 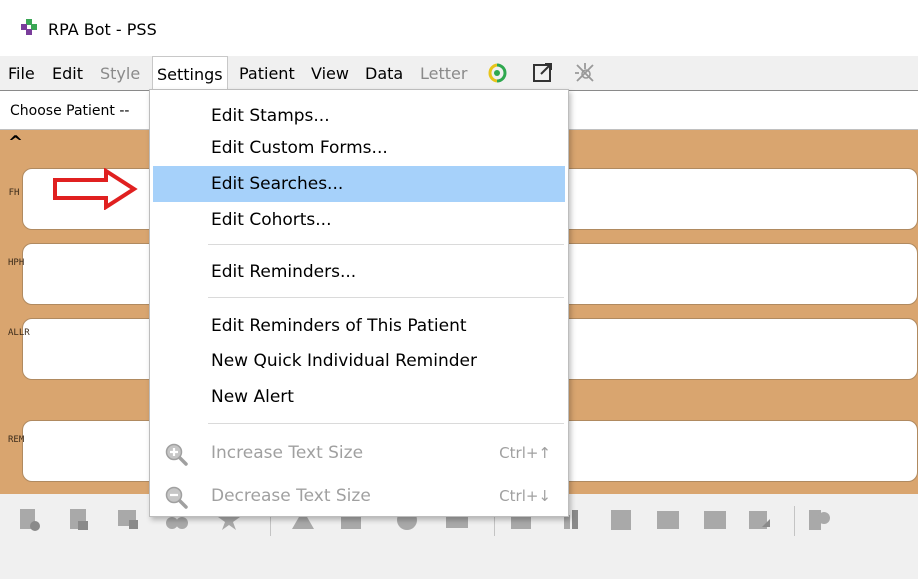 I want to click on menu-edit: Edit, so click(x=67, y=73).